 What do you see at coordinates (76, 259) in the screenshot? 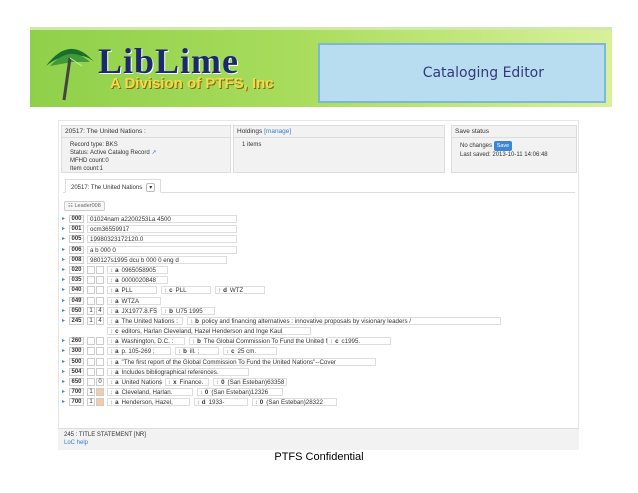
I see `field-tag: 008` at bounding box center [76, 259].